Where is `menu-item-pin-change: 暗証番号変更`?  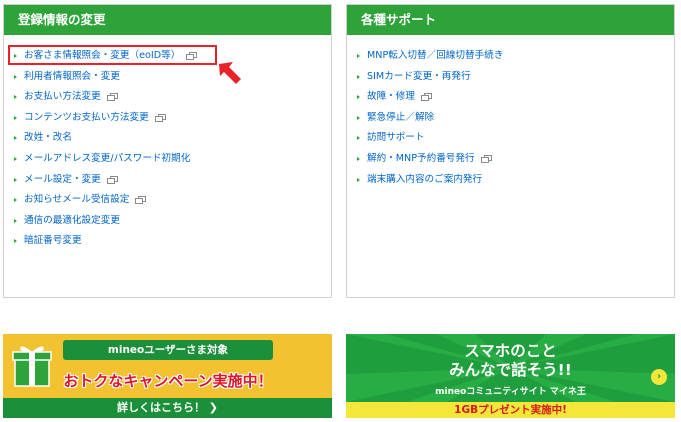
menu-item-pin-change: 暗証番号変更 is located at coordinates (167, 241).